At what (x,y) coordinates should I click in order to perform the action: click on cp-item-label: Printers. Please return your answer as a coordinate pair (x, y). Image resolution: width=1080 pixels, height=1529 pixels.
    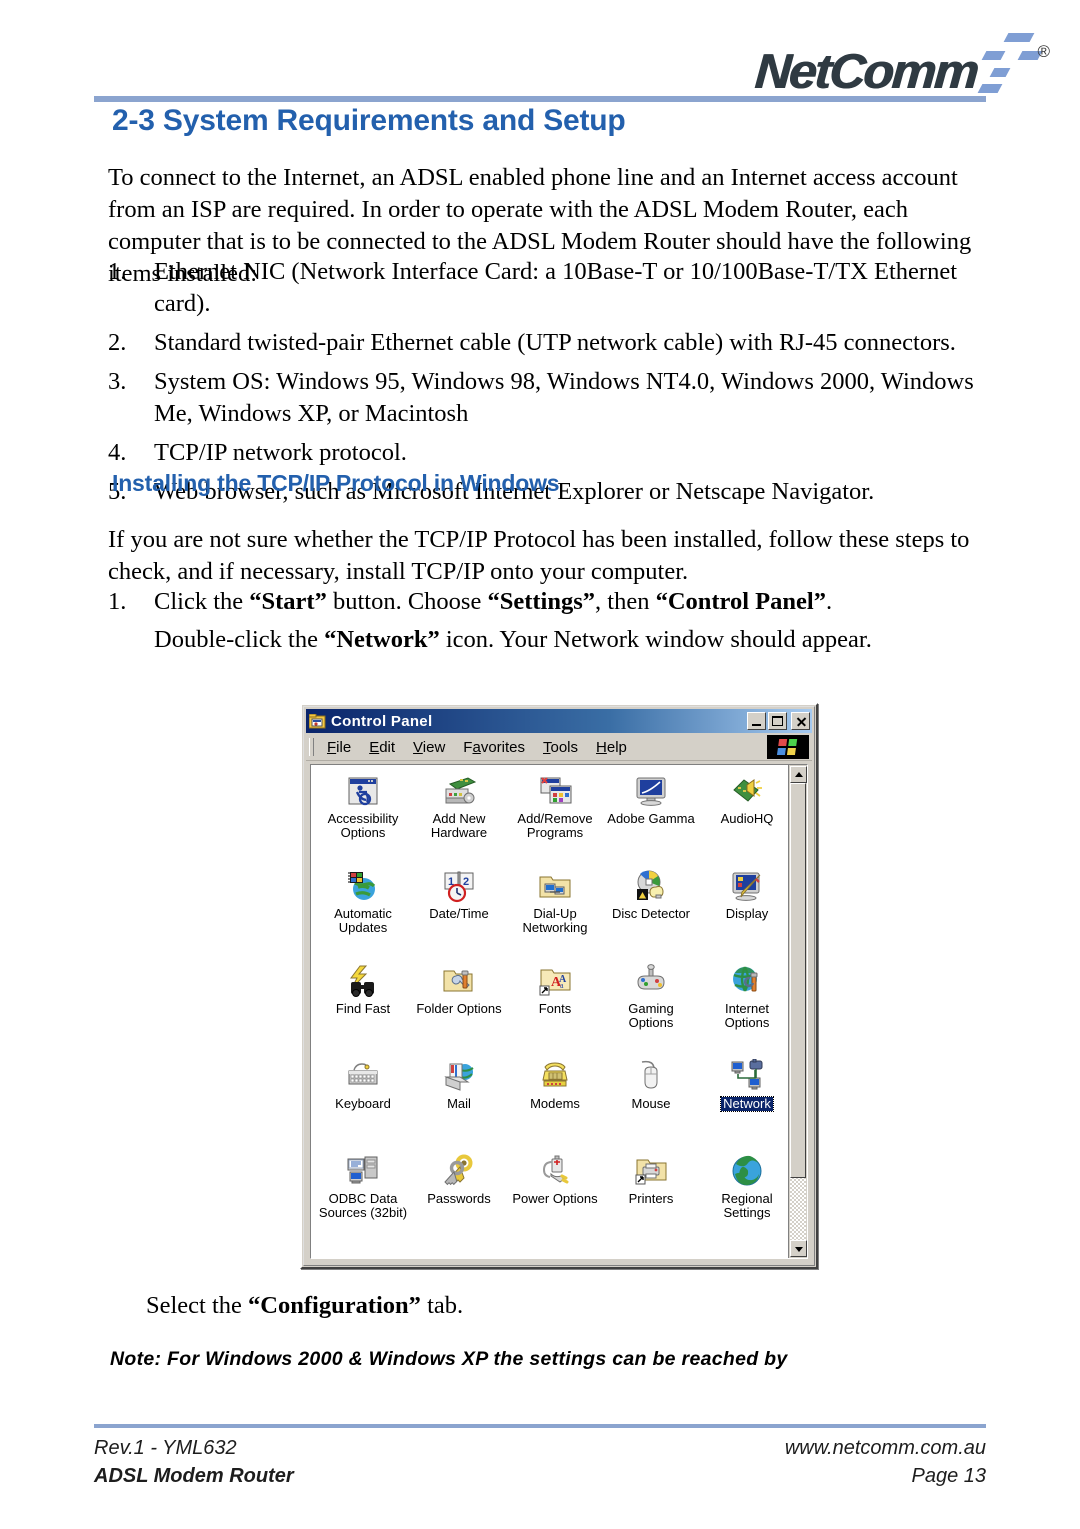
    Looking at the image, I should click on (651, 1198).